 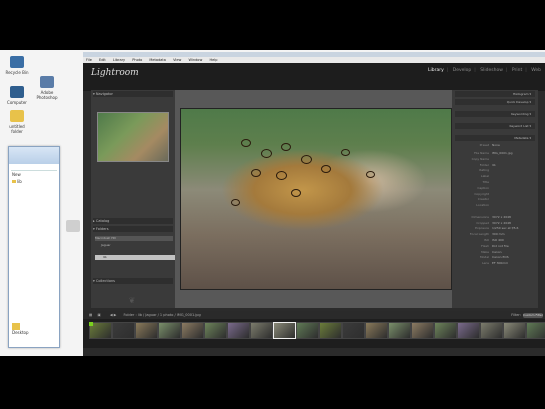 What do you see at coordinates (495, 165) in the screenshot?
I see `metadata-row: Folder lib` at bounding box center [495, 165].